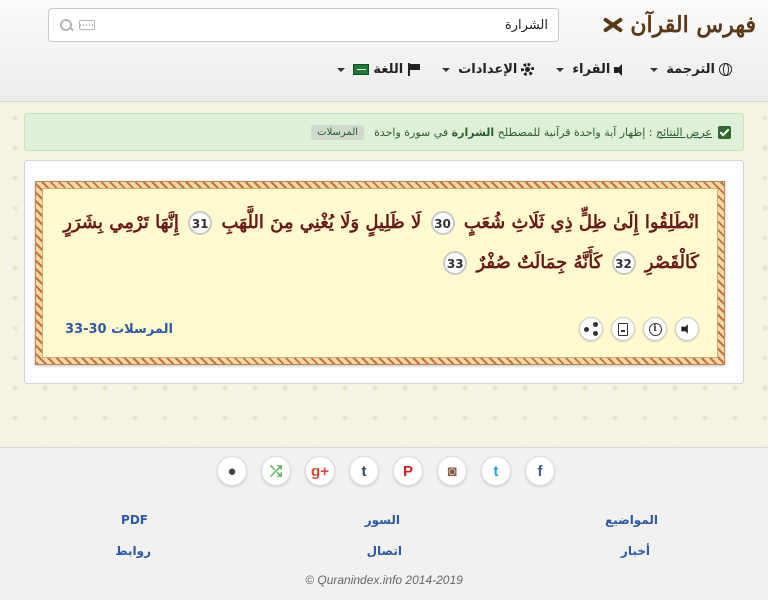 Image resolution: width=768 pixels, height=600 pixels. Describe the element at coordinates (724, 132) in the screenshot. I see `checkbox-checked-icon` at that location.